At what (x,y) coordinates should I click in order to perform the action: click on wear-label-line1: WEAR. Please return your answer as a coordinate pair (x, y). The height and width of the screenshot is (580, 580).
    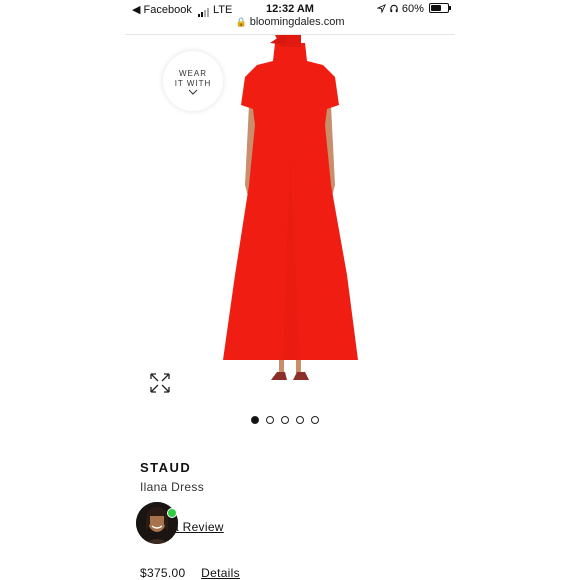
    Looking at the image, I should click on (193, 73).